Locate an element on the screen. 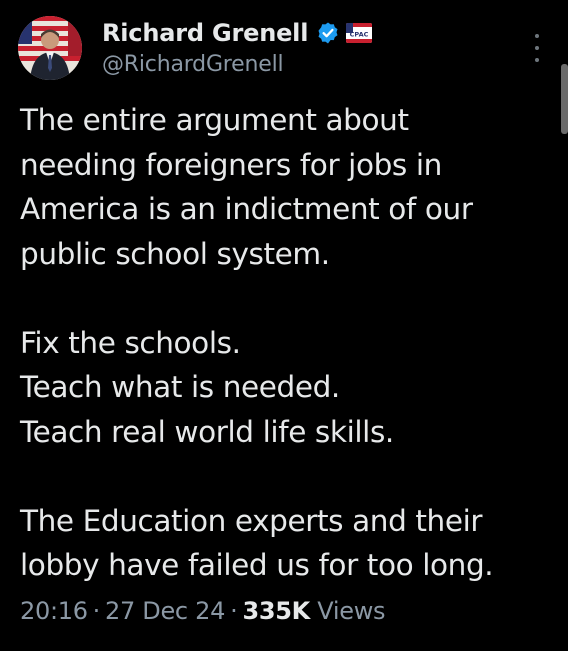 Image resolution: width=568 pixels, height=651 pixels. tweet-line: needing foreigners for jobs in is located at coordinates (231, 164).